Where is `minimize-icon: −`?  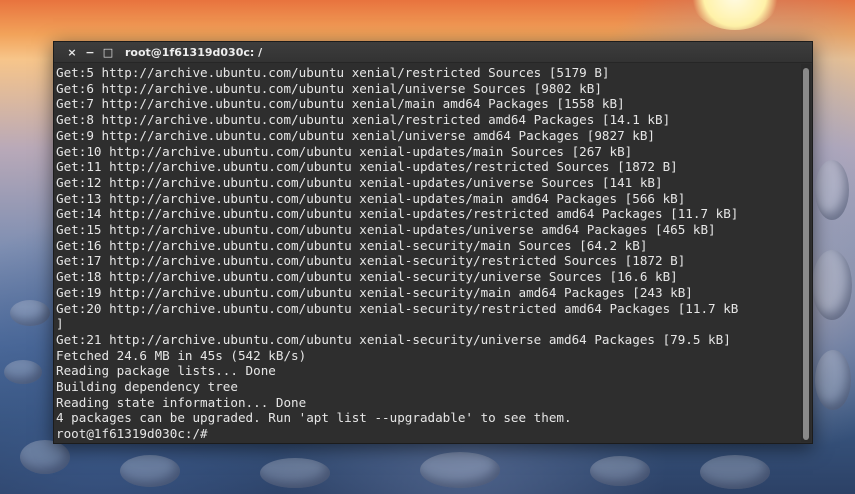
minimize-icon: − is located at coordinates (90, 52).